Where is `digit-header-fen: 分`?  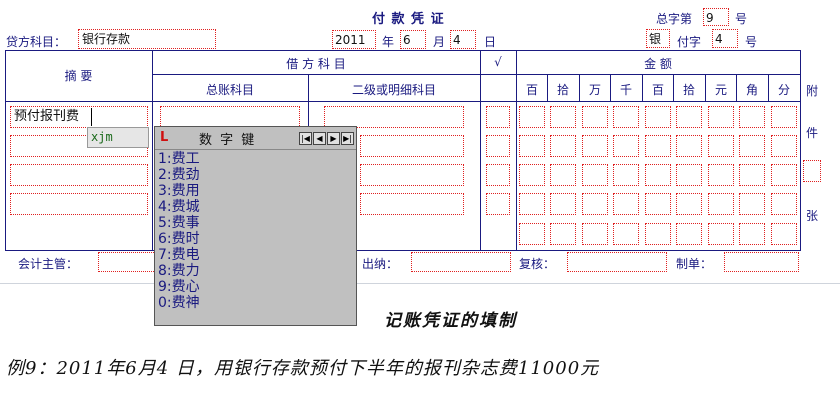 digit-header-fen: 分 is located at coordinates (783, 90).